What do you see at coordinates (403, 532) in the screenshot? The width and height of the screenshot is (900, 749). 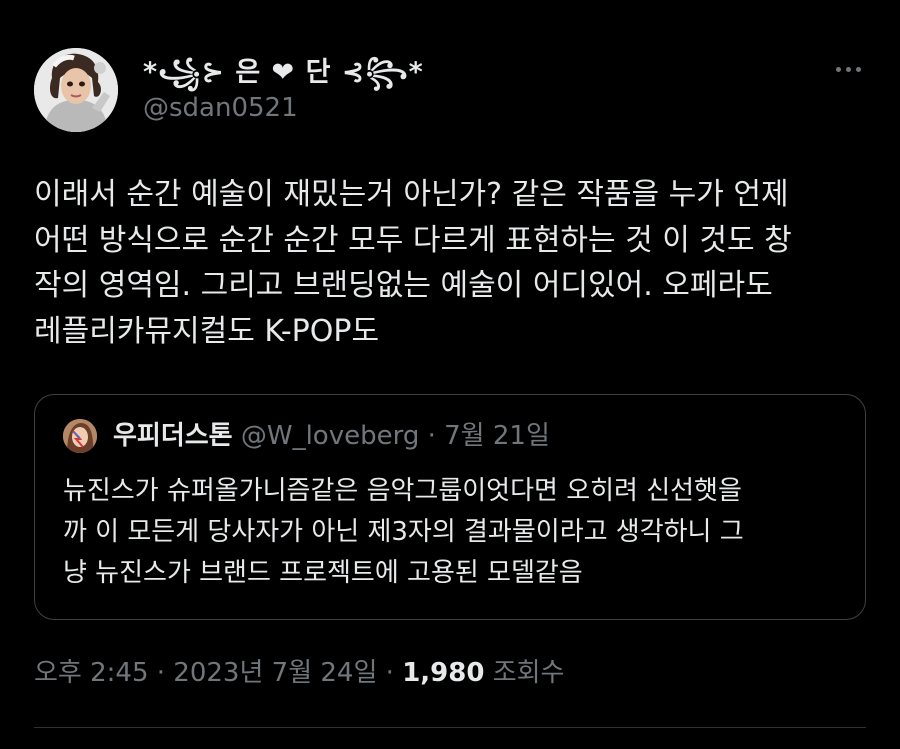 I see `quoted-text-line: 까 이 모든게 당사자가 아닌 제3자의 결과물이라고 생각하니 그` at bounding box center [403, 532].